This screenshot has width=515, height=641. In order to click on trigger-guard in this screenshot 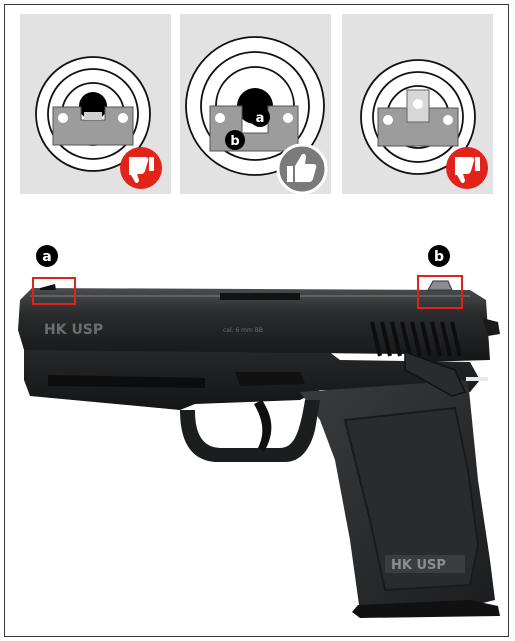, I will do `click(250, 431)`.